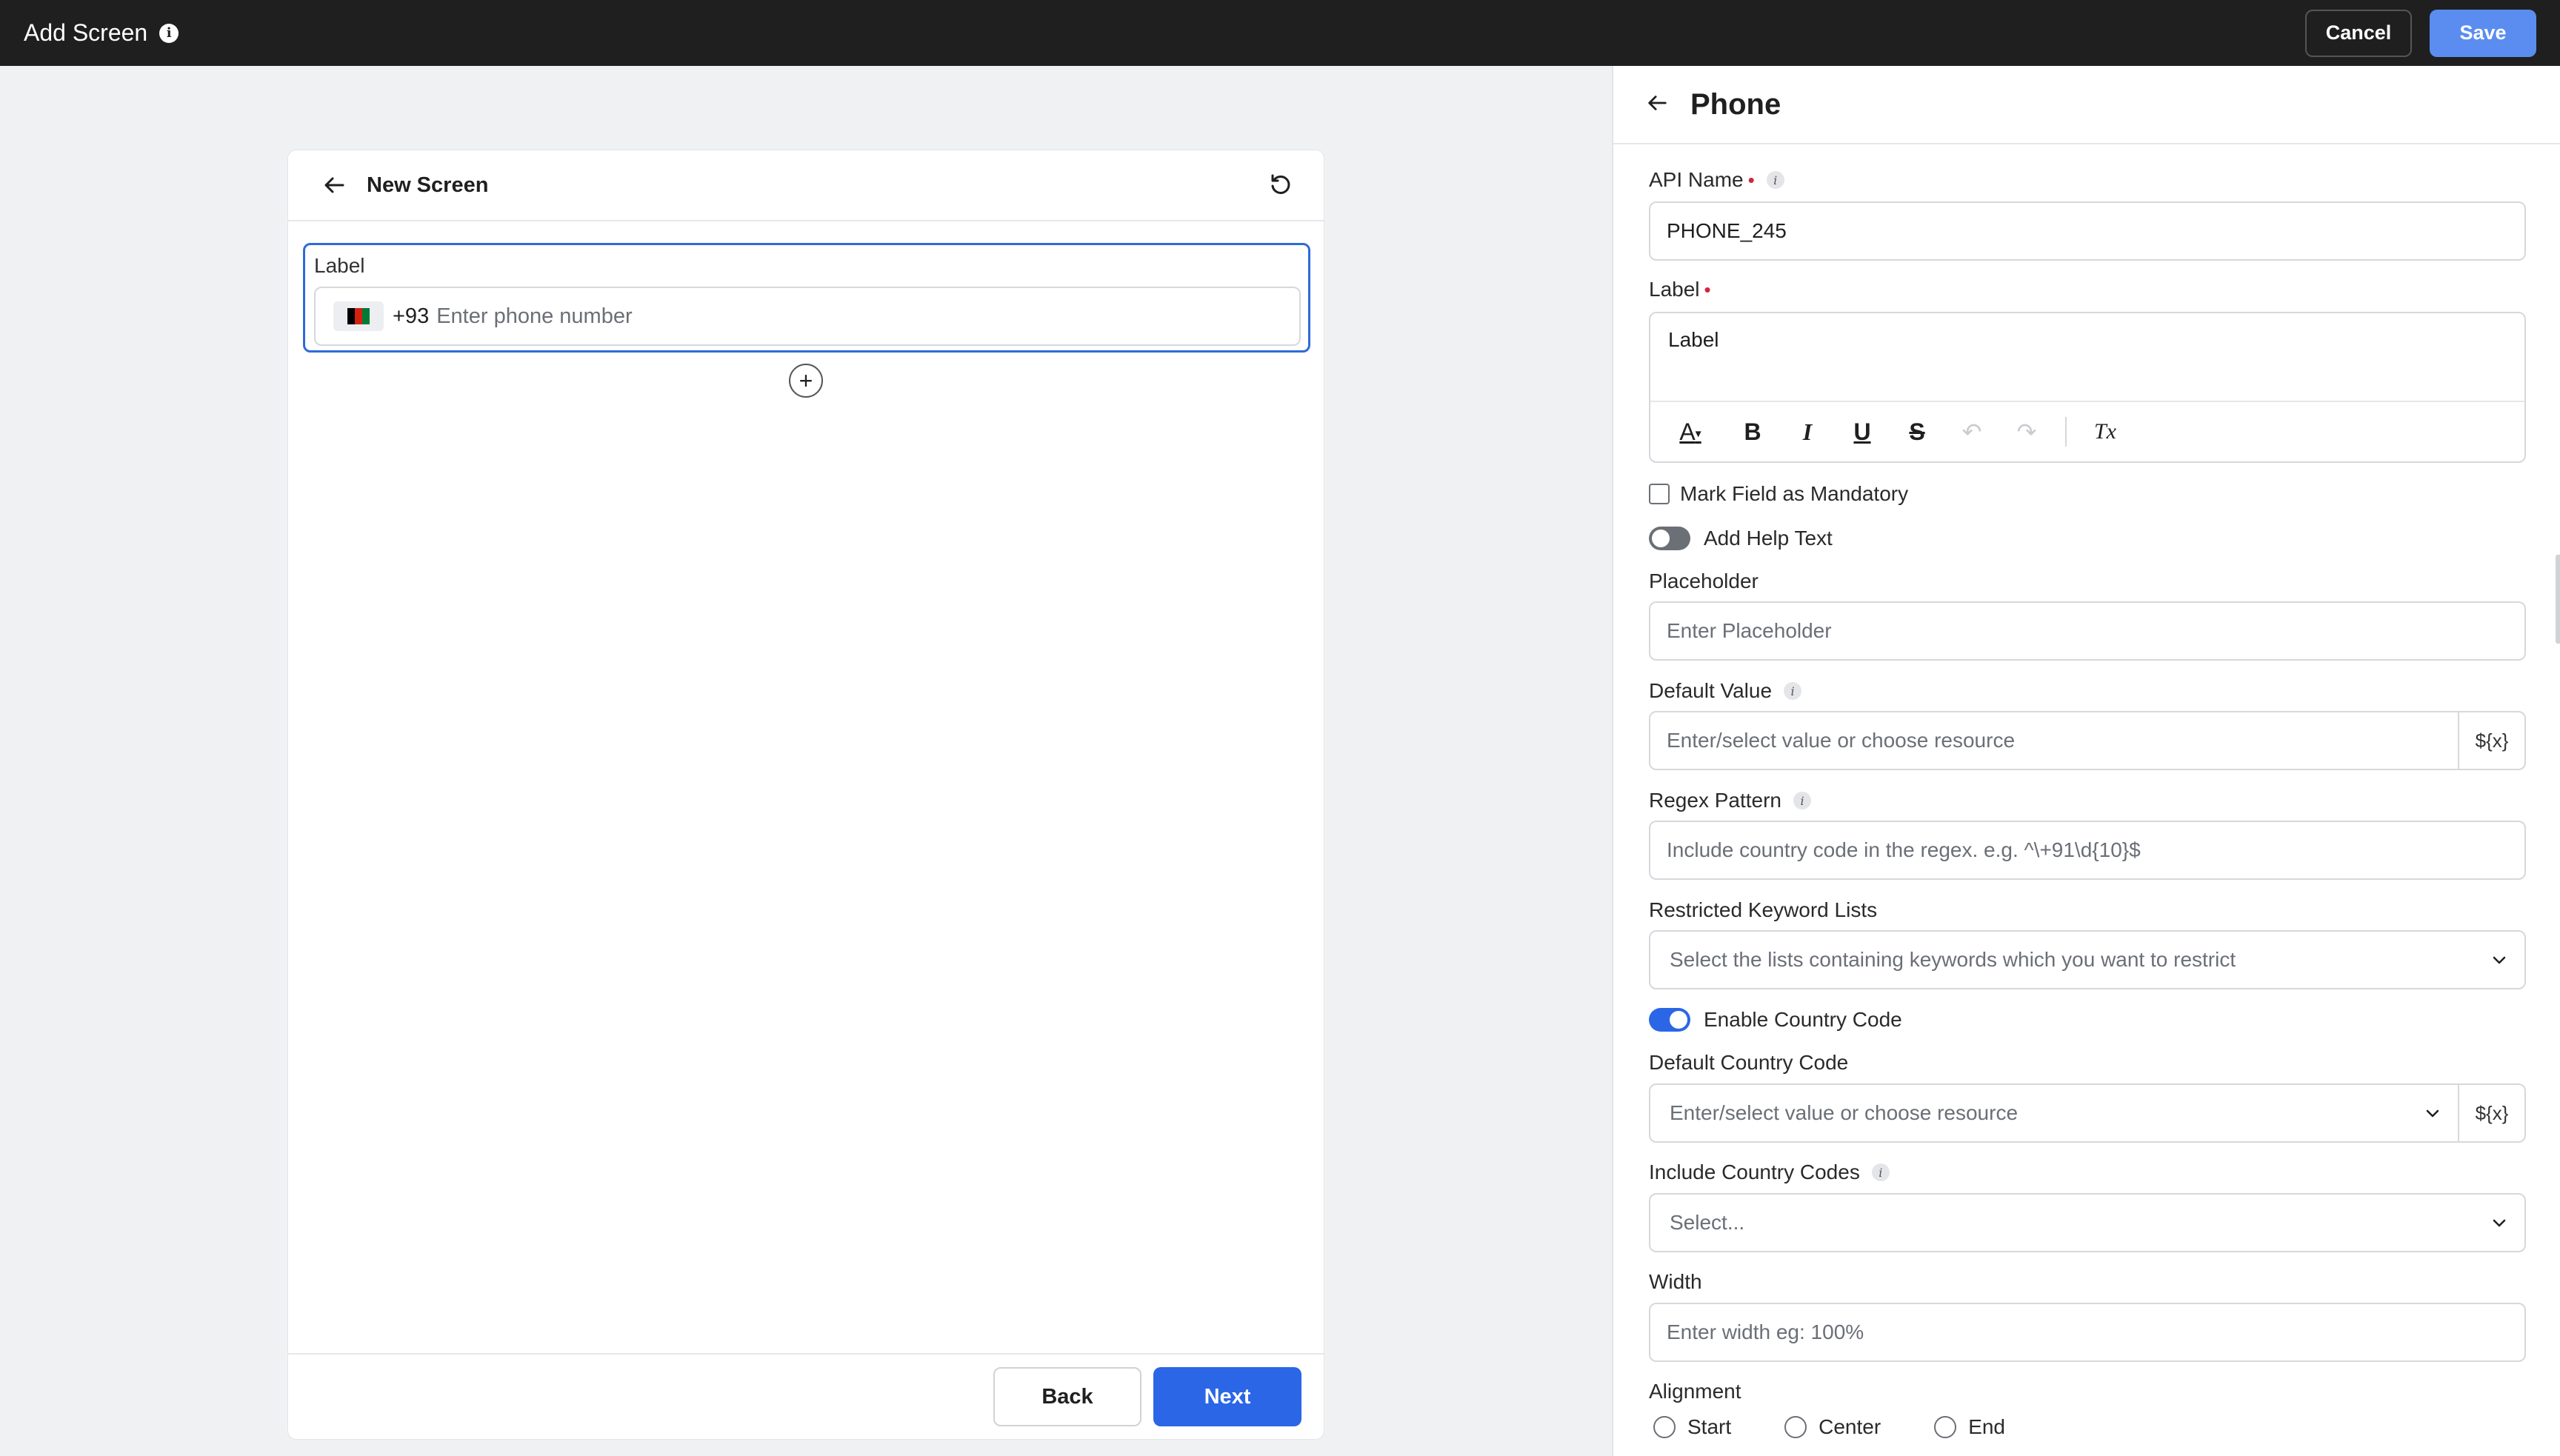 This screenshot has height=1456, width=2560. I want to click on clear-format-icon: Tx, so click(2105, 431).